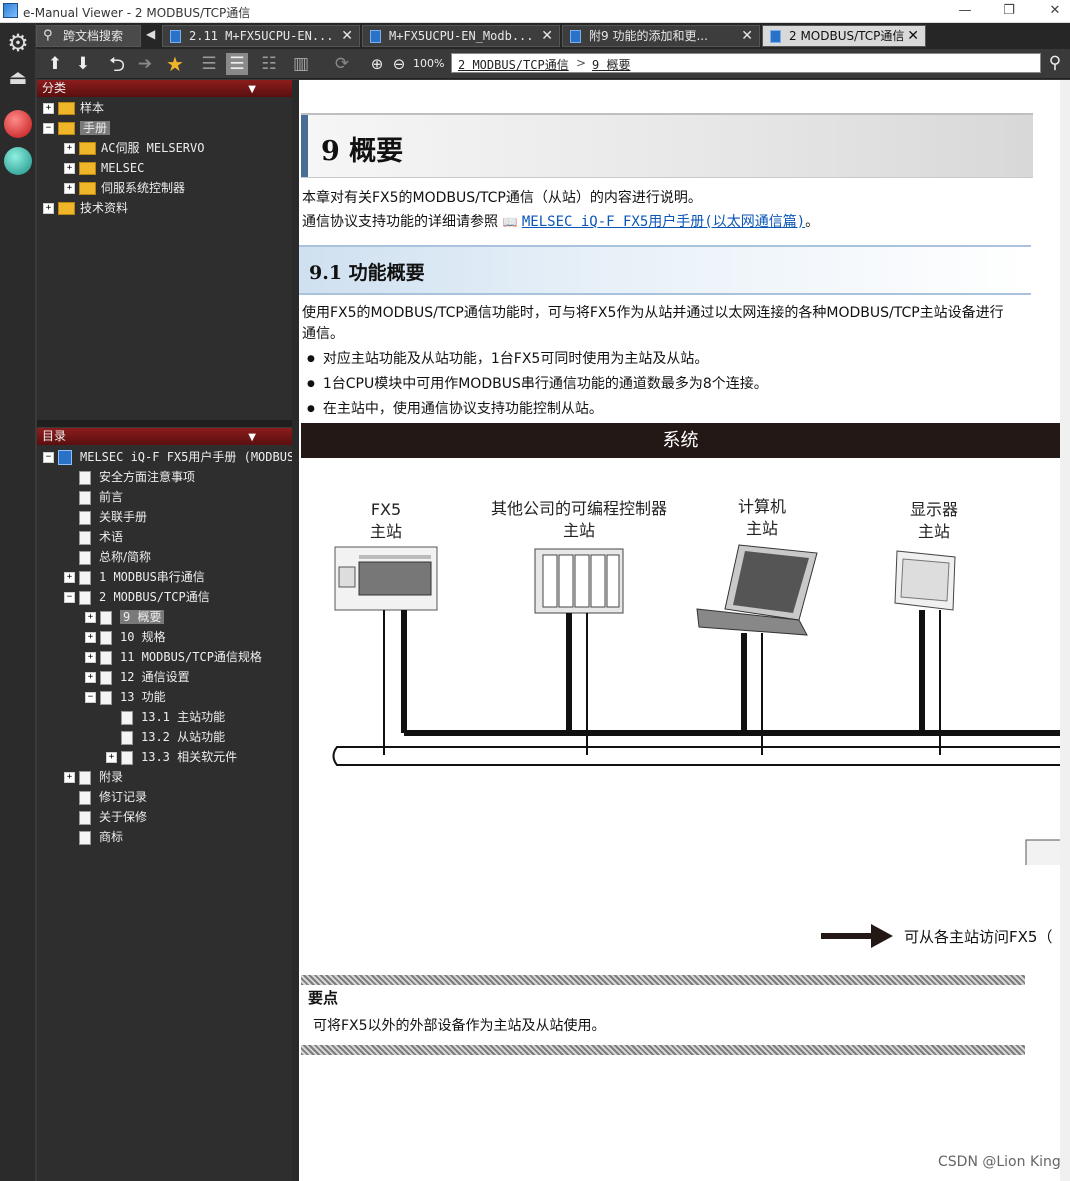  Describe the element at coordinates (137, 677) in the screenshot. I see `toc-item: +12 通信设置` at that location.